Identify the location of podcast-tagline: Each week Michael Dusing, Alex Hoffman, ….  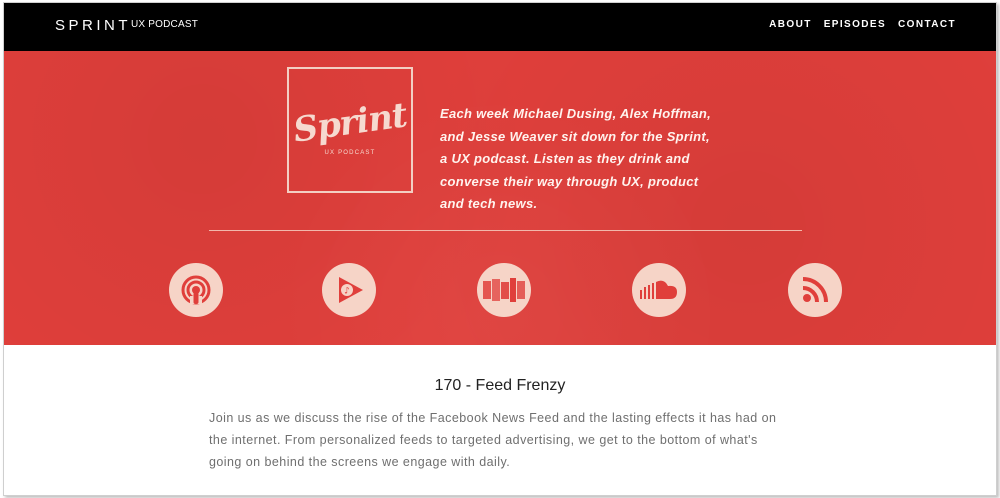
(590, 159).